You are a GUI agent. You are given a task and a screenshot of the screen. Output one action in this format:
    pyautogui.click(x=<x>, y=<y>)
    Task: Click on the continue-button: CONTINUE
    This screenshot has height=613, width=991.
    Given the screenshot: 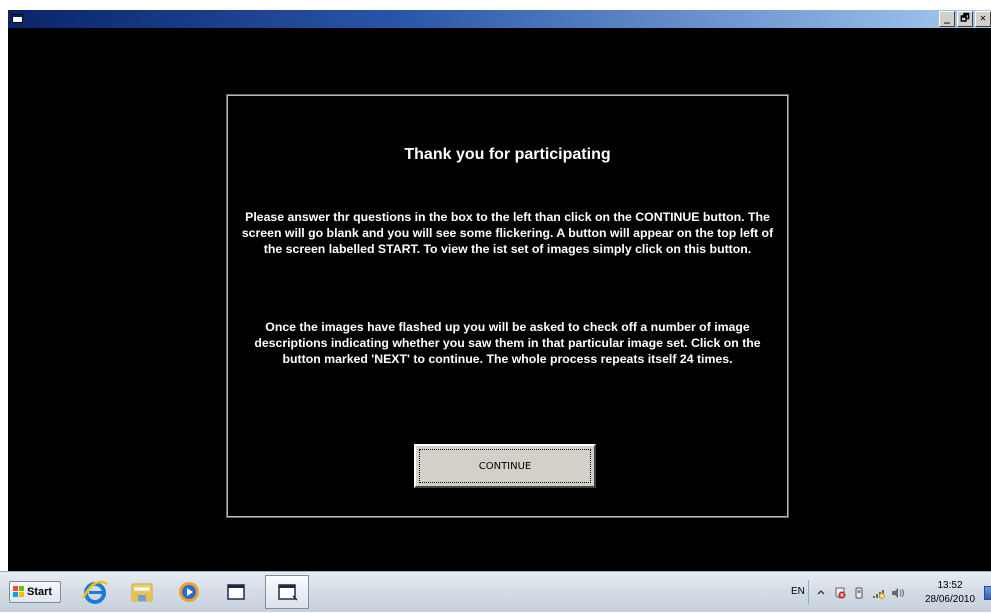 What is the action you would take?
    pyautogui.click(x=505, y=466)
    